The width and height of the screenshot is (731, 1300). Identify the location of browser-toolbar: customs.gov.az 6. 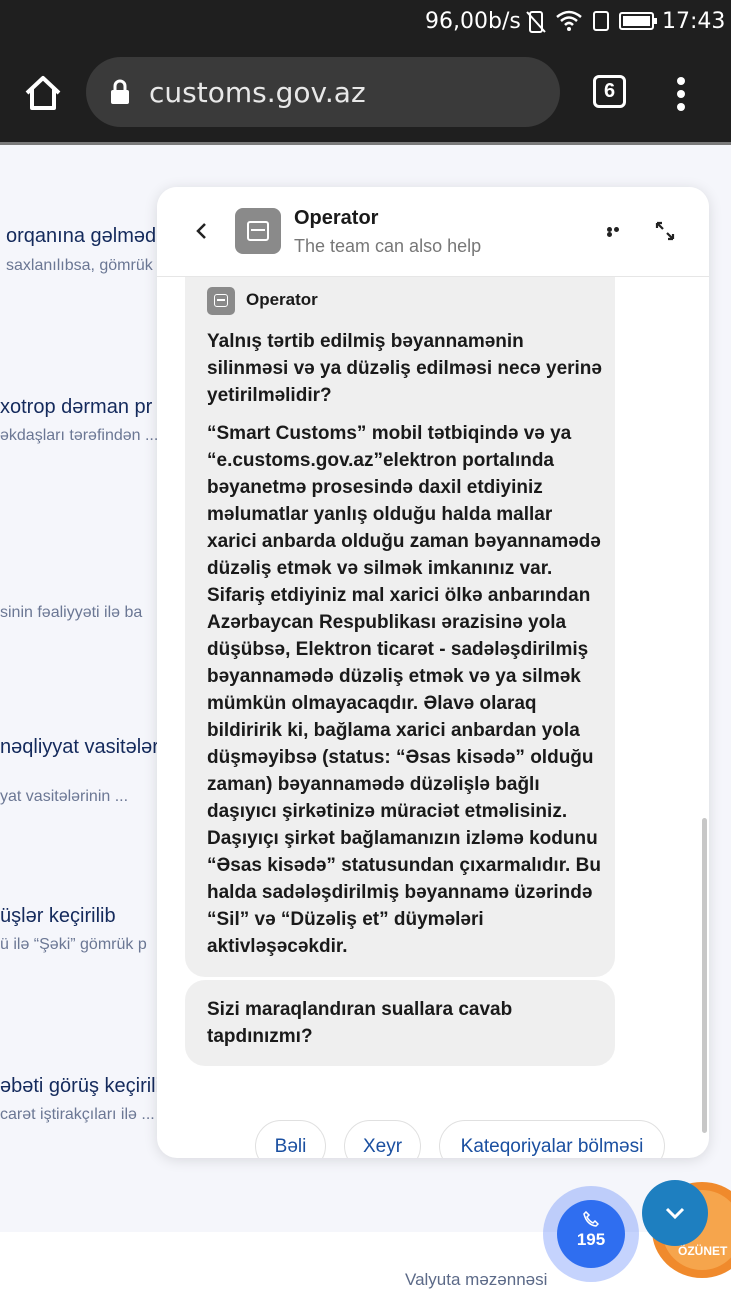
(365, 92).